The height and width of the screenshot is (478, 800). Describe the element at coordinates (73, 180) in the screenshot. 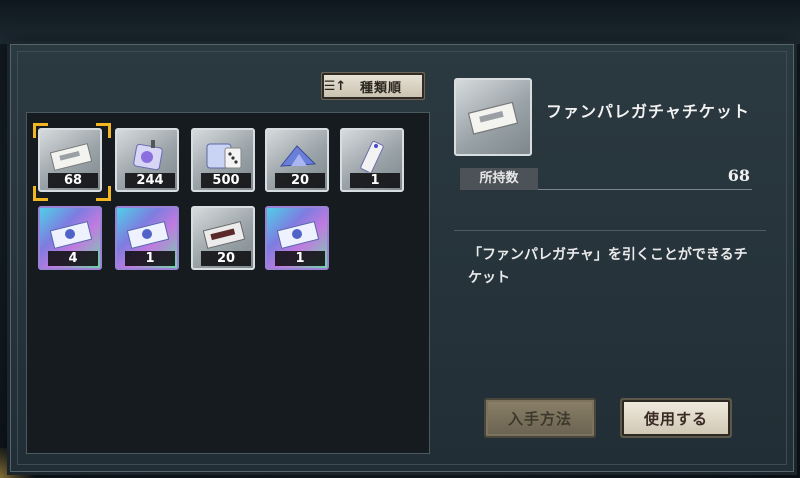

I see `item-count: 68` at that location.